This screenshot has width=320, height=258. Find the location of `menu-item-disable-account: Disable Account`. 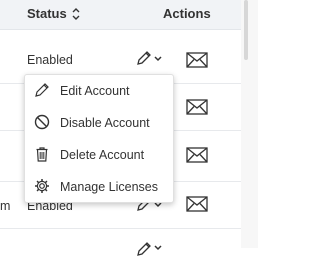

menu-item-disable-account: Disable Account is located at coordinates (99, 123).